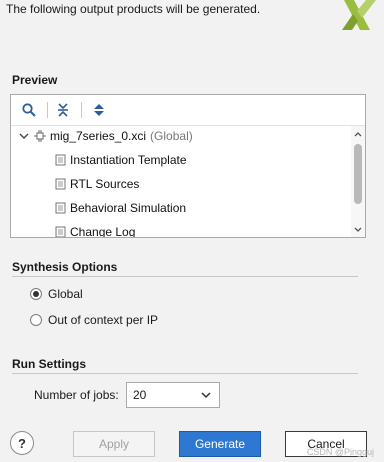  What do you see at coordinates (76, 395) in the screenshot?
I see `jobs-label: Number of jobs:` at bounding box center [76, 395].